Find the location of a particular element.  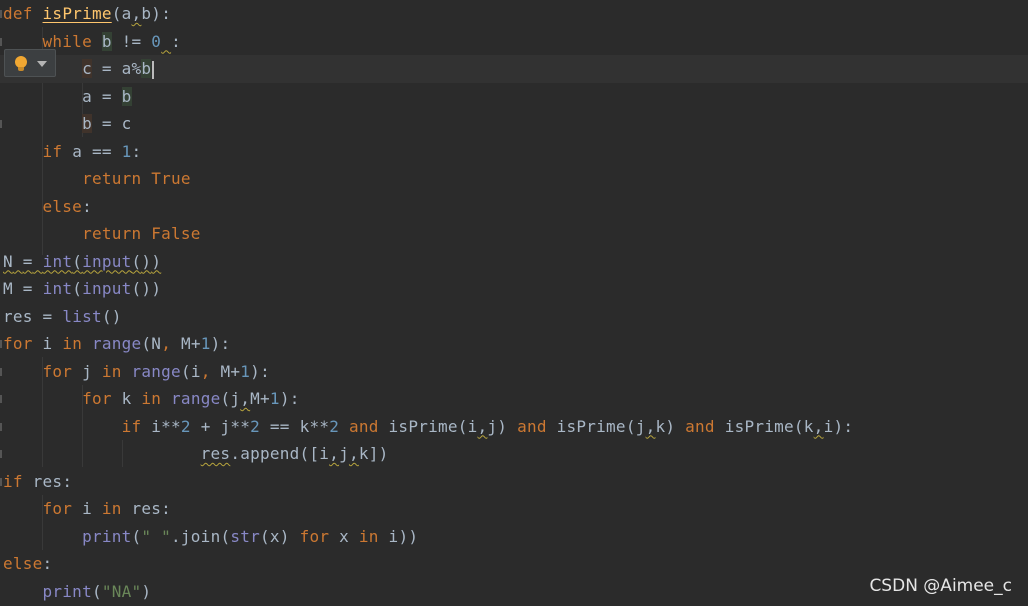

code-line: if res: is located at coordinates (514, 482).